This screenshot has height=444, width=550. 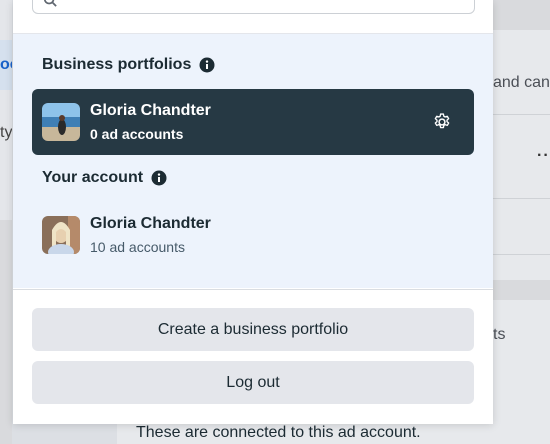 I want to click on account-name: Gloria Chandter, so click(x=150, y=223).